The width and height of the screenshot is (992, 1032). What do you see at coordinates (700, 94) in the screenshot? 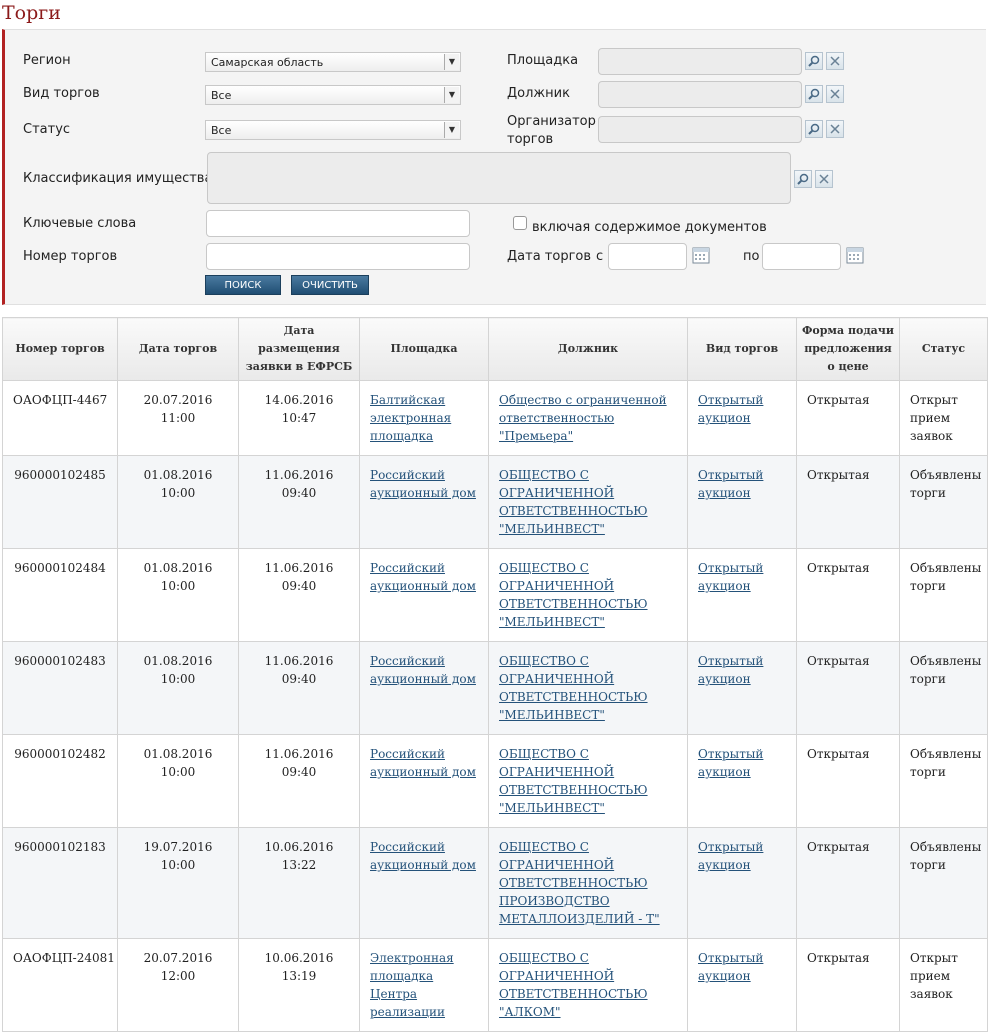
I see `debtor-field` at bounding box center [700, 94].